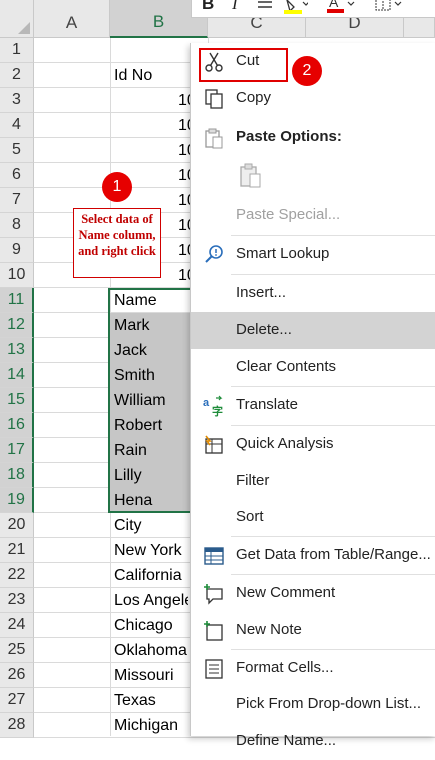 The image size is (435, 760). Describe the element at coordinates (151, 125) in the screenshot. I see `cell-b4` at that location.